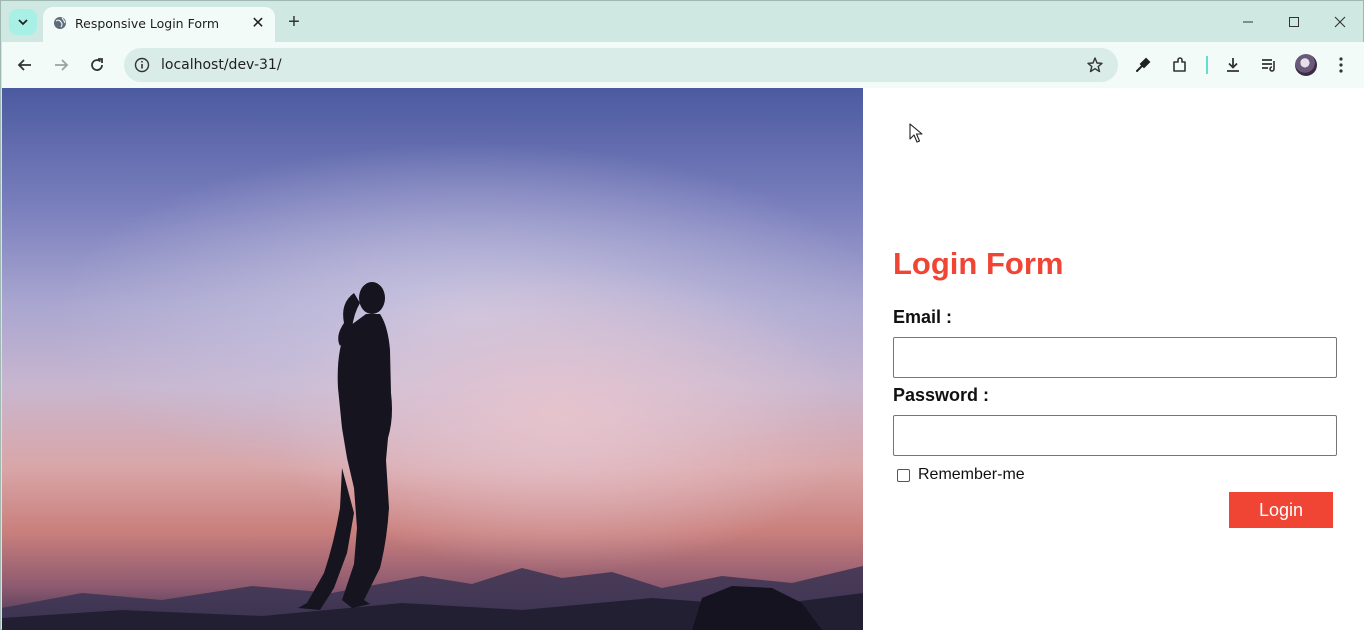  Describe the element at coordinates (1306, 65) in the screenshot. I see `avatar` at that location.